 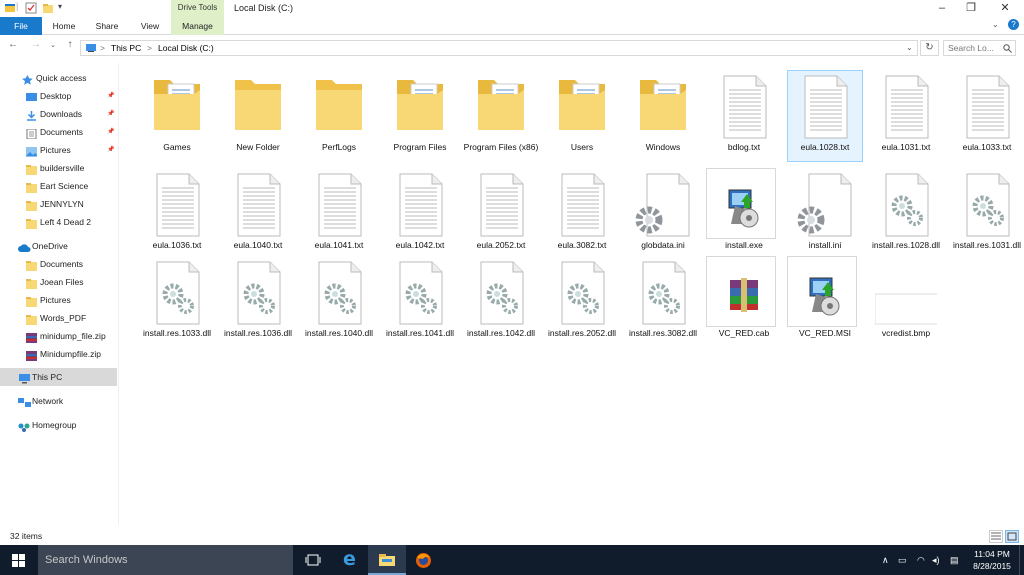 I want to click on file-item: install.res.1040.dll, so click(x=339, y=303).